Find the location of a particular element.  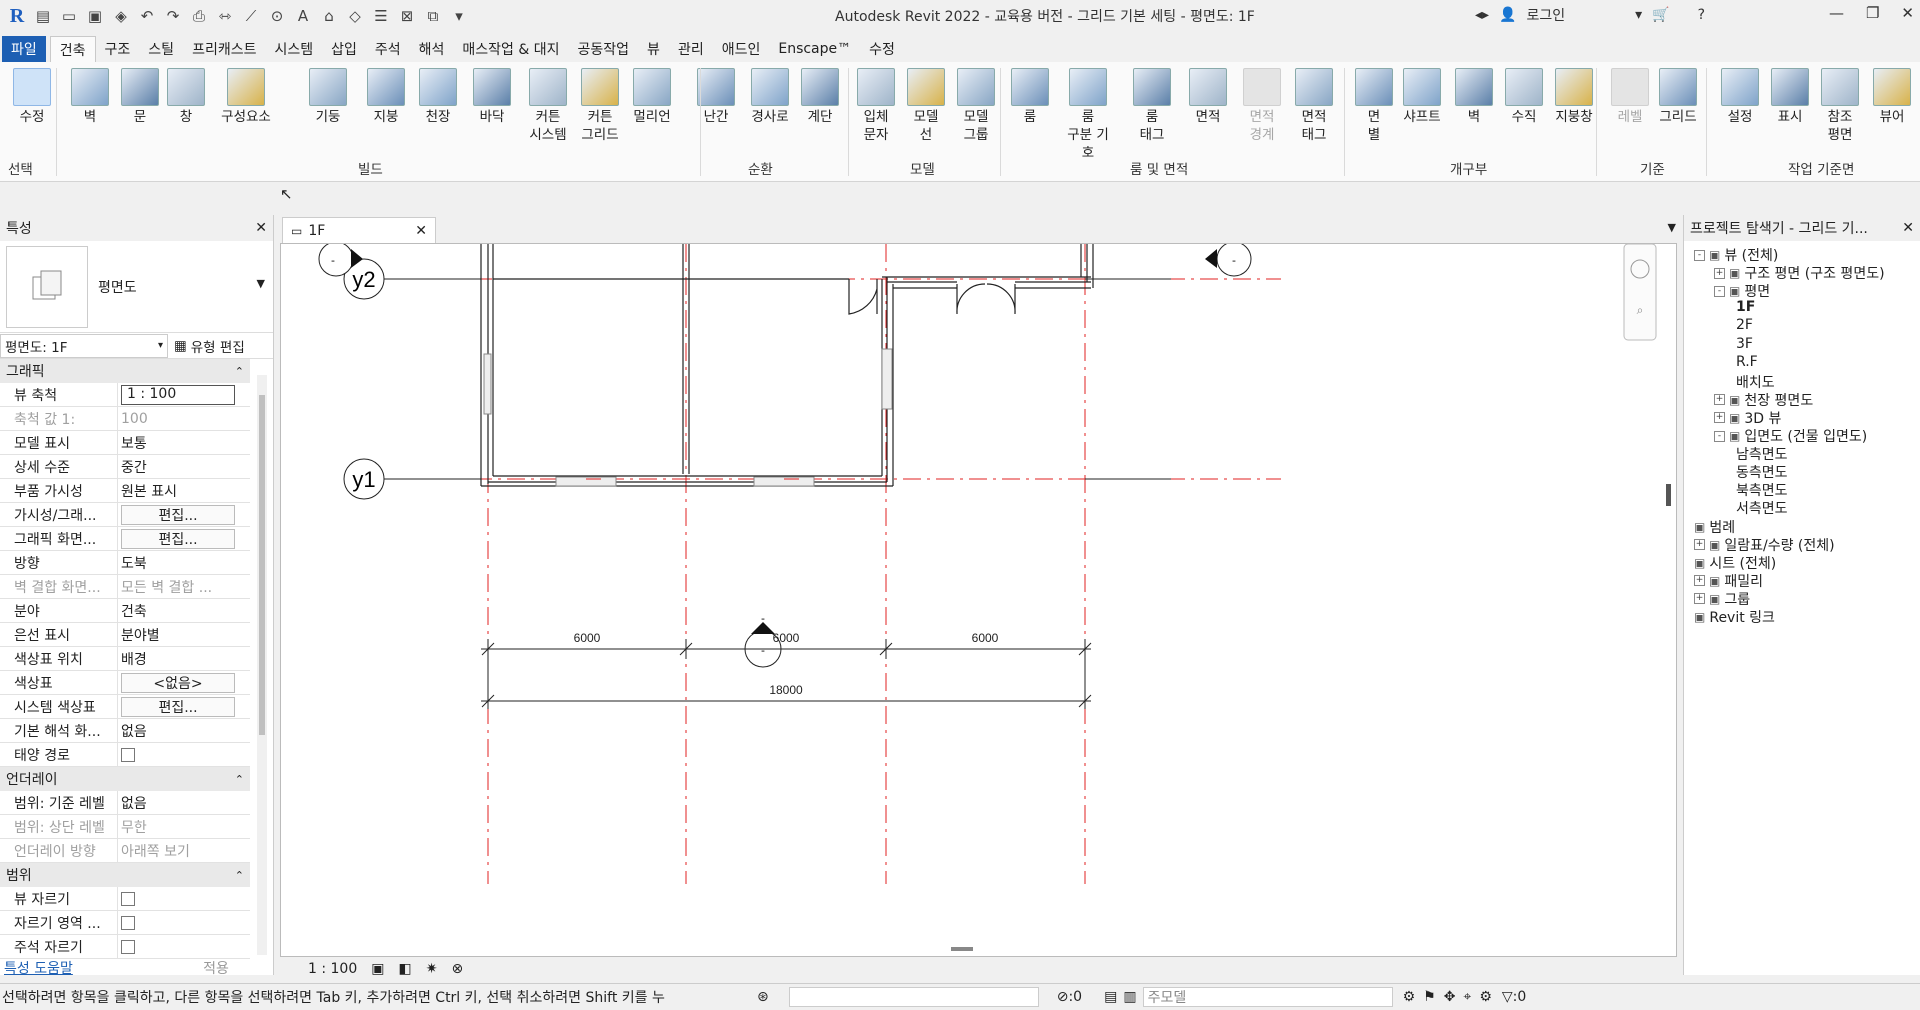

chevron-down-icon: ▼ is located at coordinates (261, 283).